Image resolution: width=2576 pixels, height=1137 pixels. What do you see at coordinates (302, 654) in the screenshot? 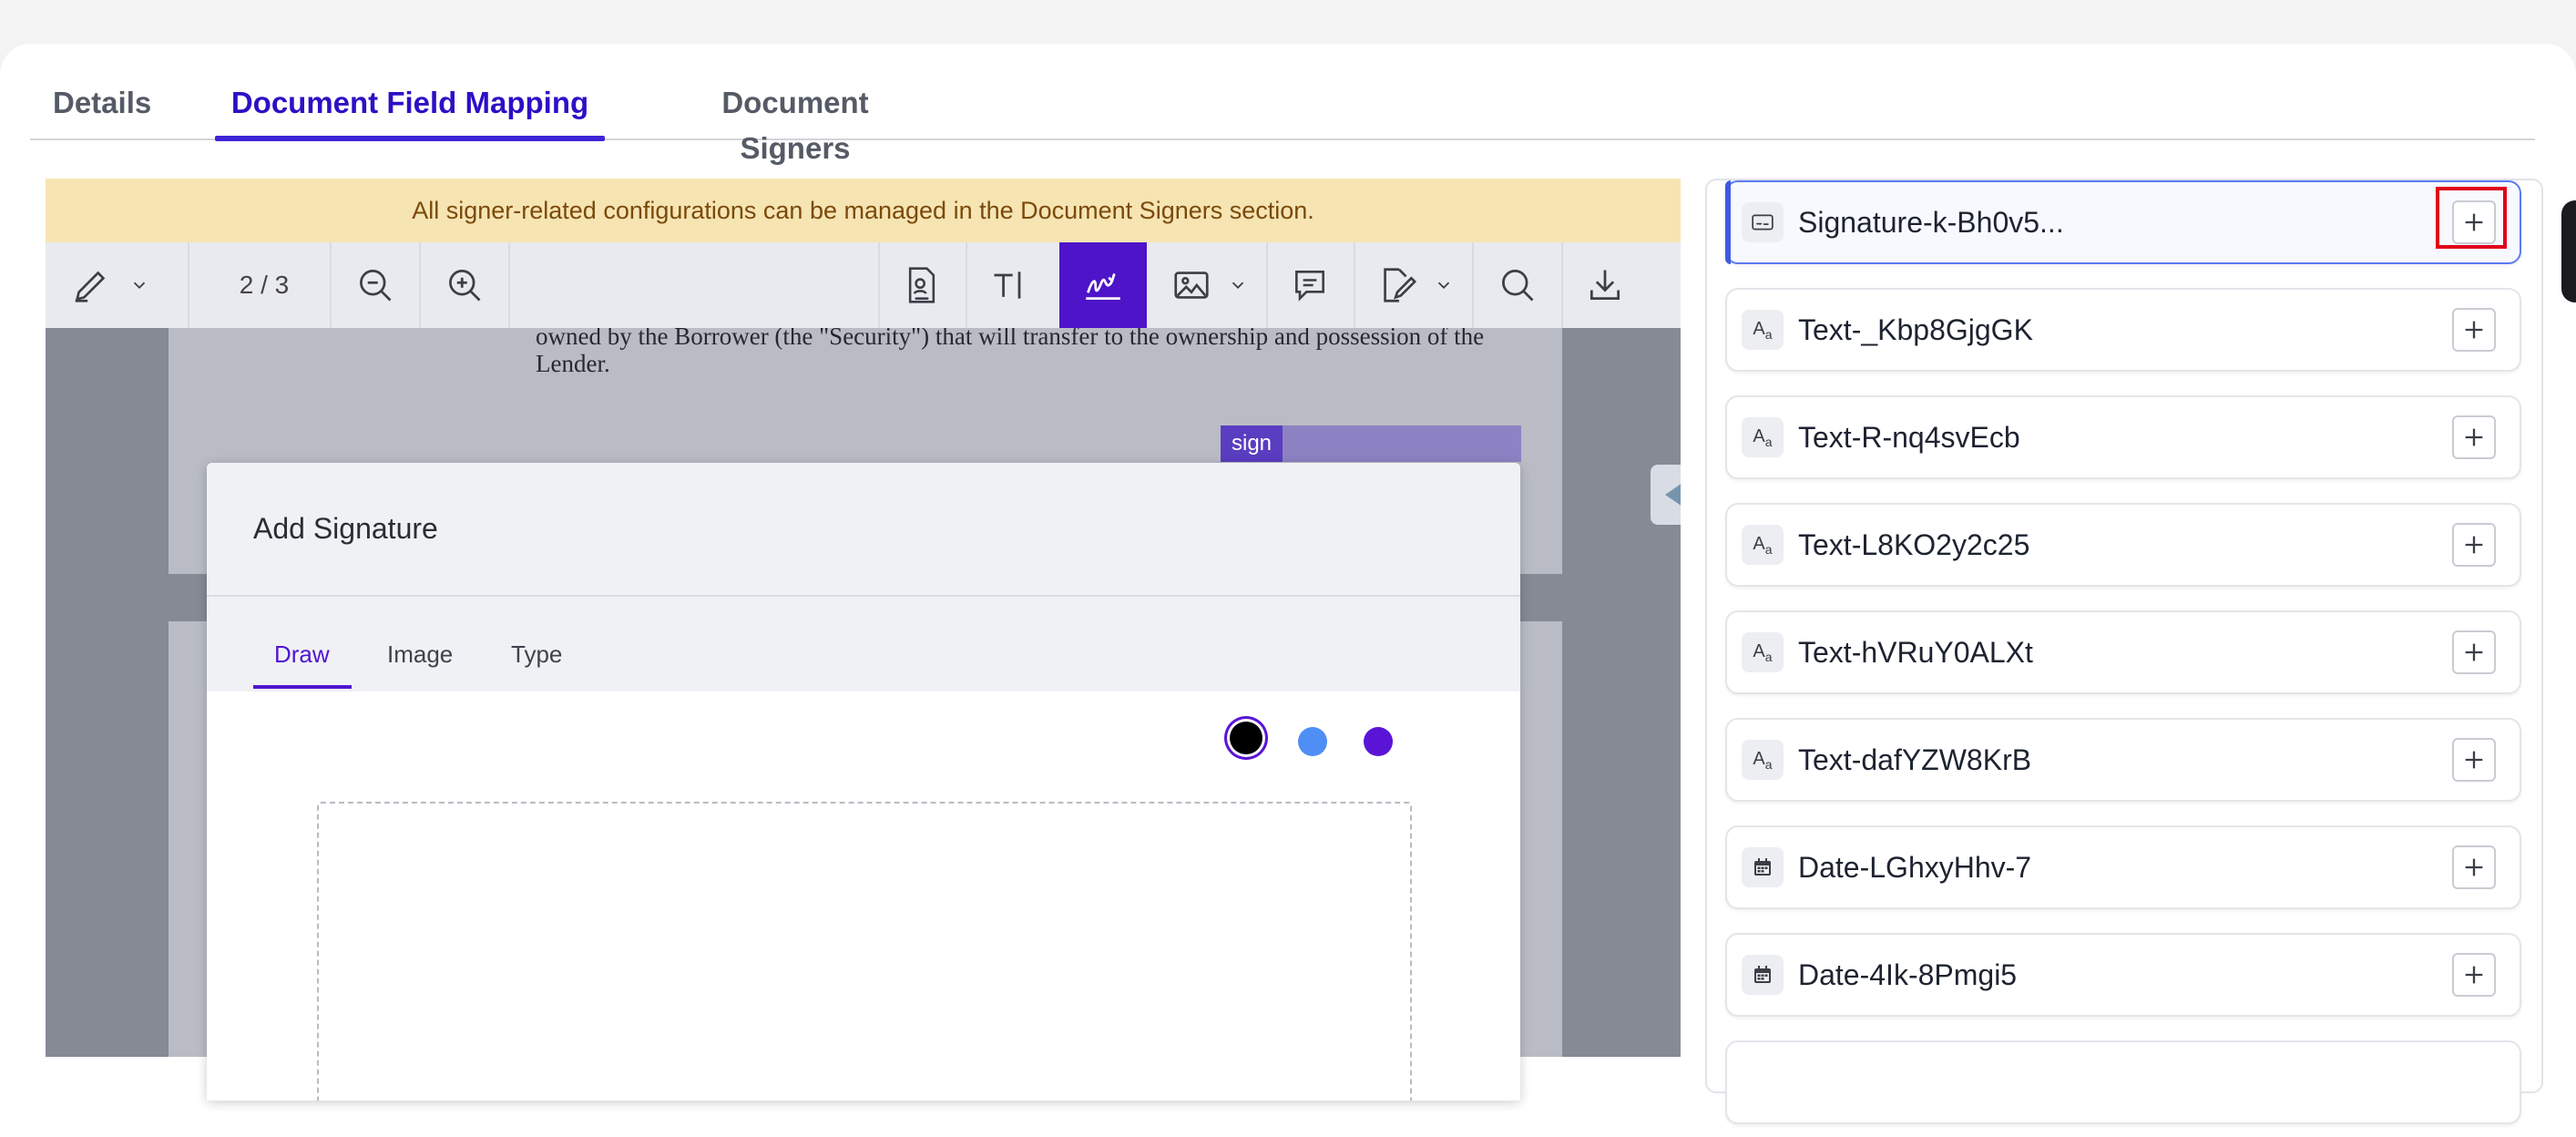
I see `tab-draw: Draw` at bounding box center [302, 654].